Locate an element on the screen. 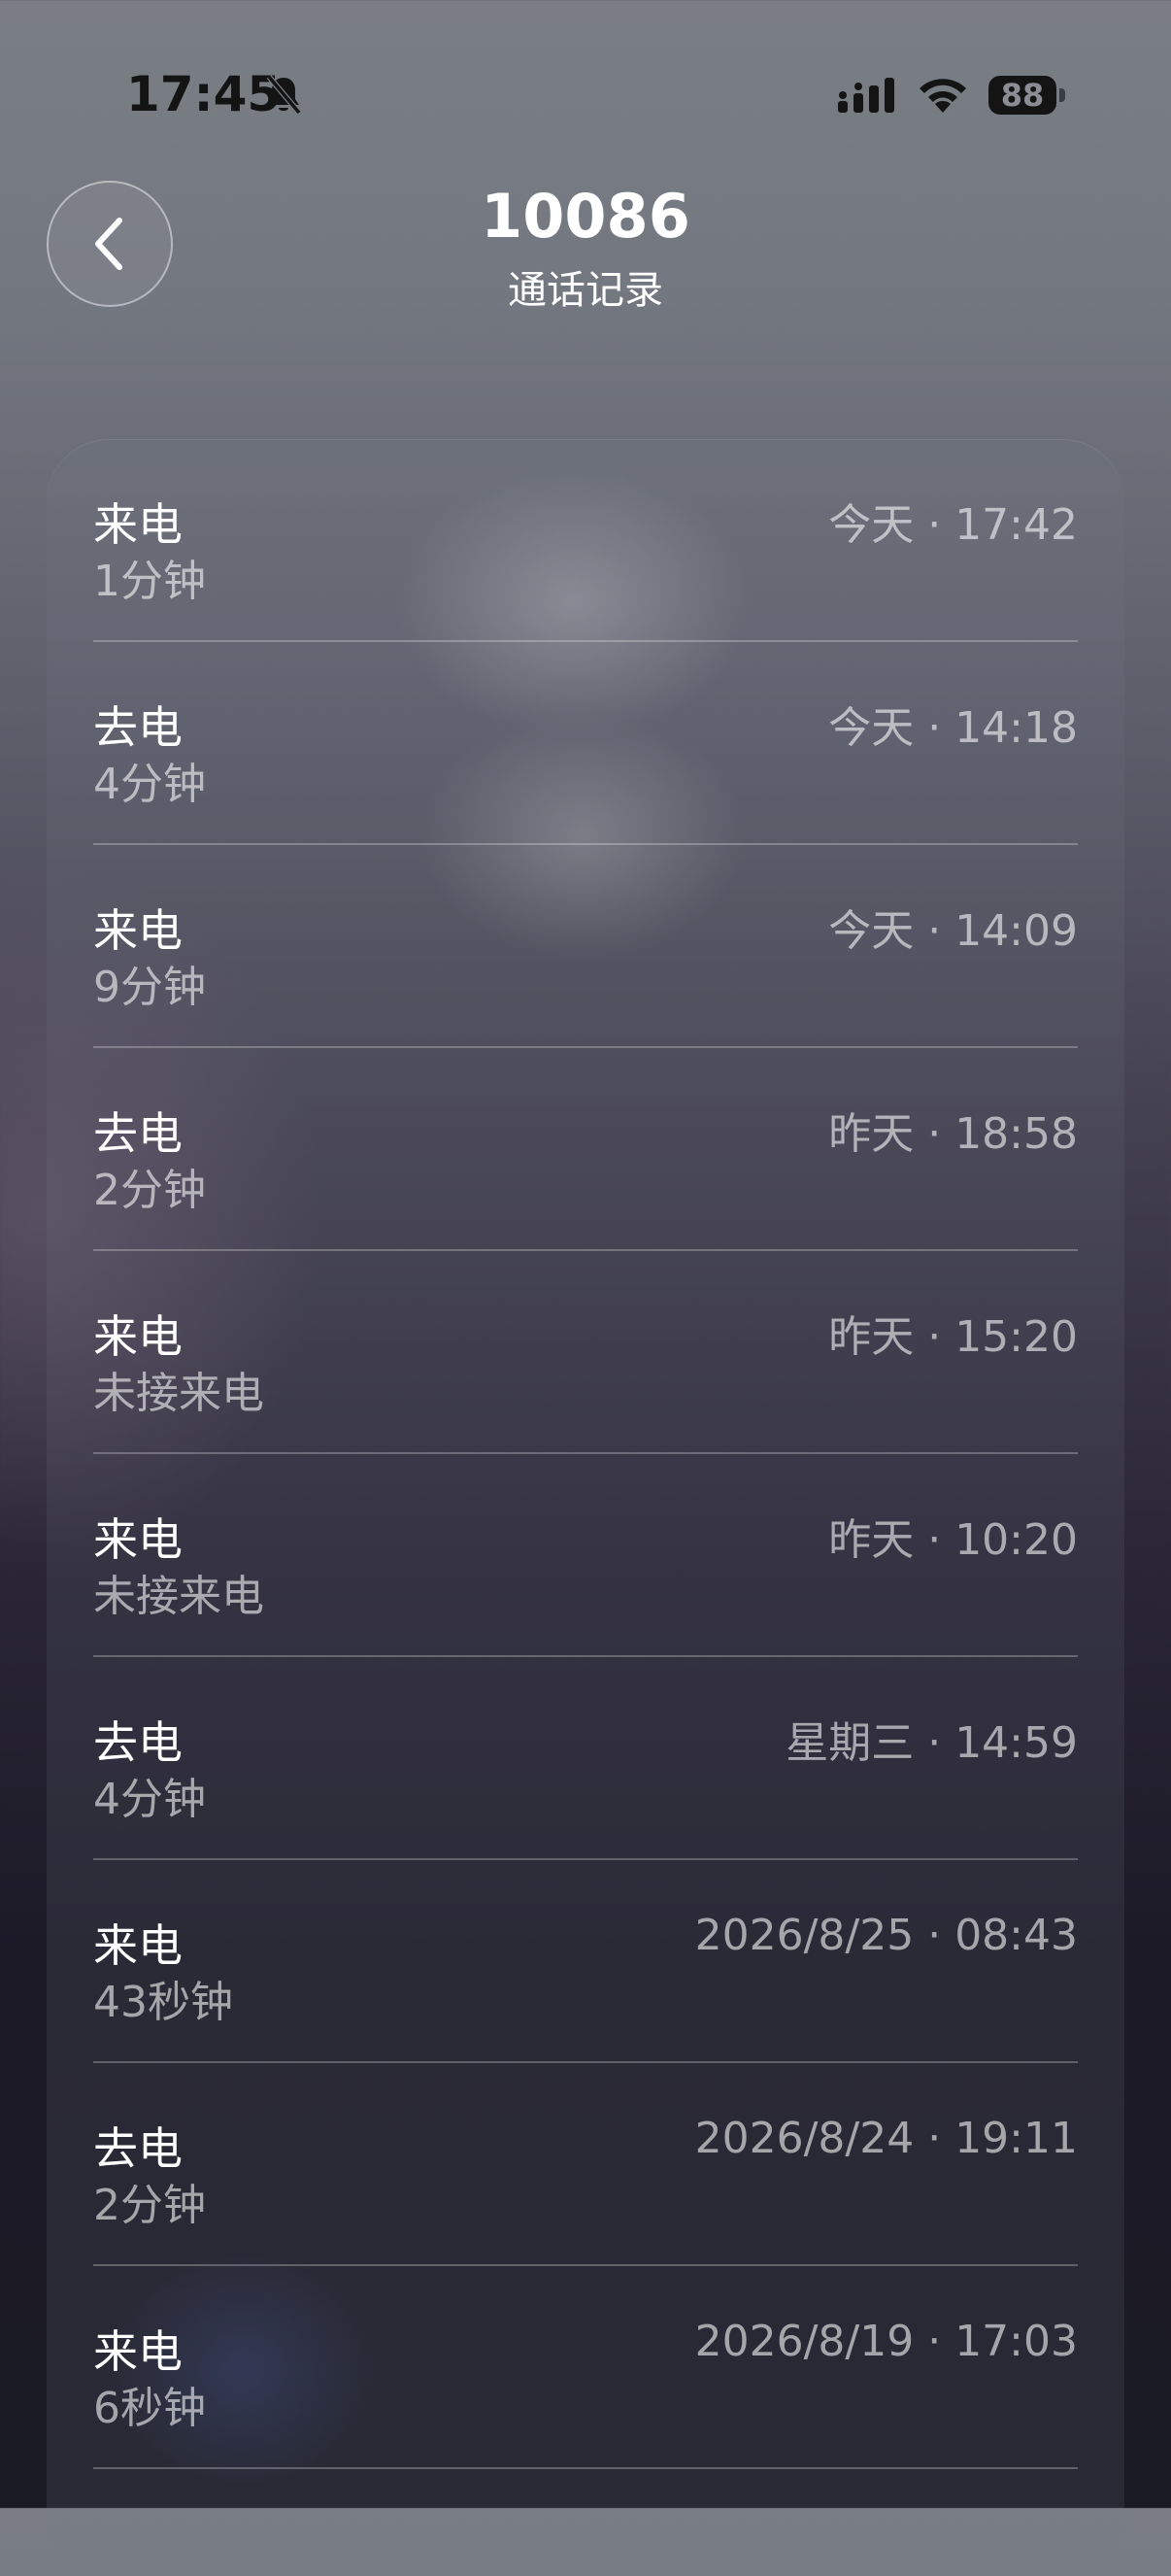  call-time: 2026/8/25 · 08:43 is located at coordinates (886, 1935).